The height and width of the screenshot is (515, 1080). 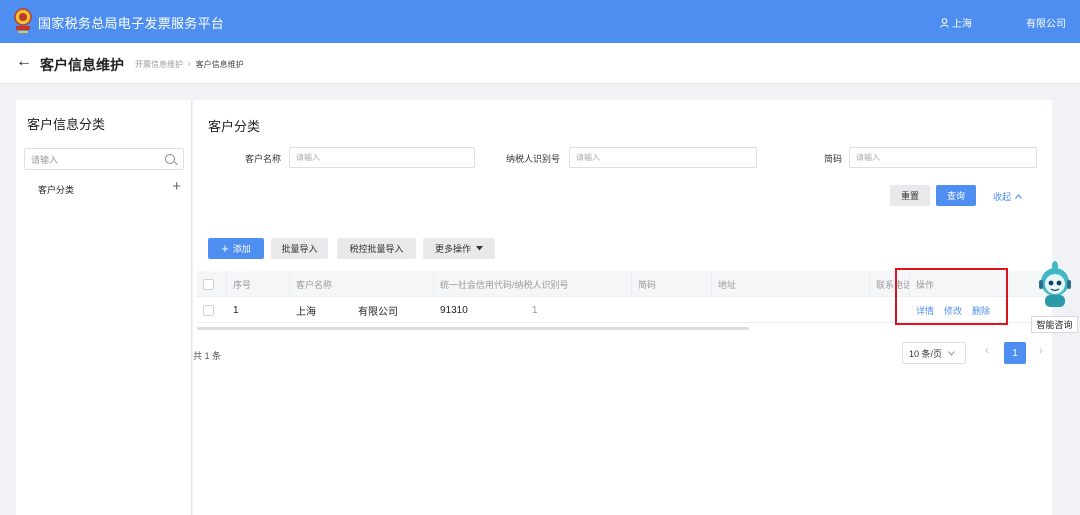 I want to click on search-icon, so click(x=170, y=159).